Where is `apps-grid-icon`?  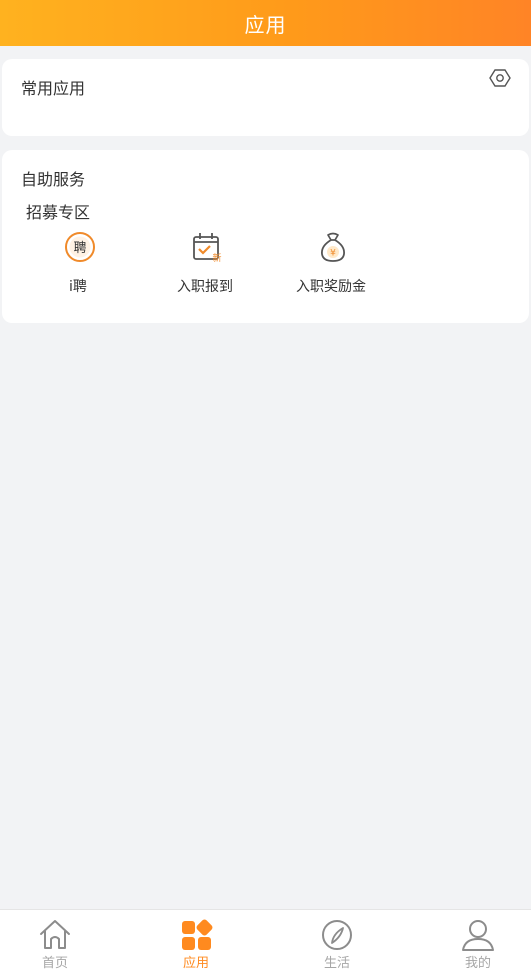
apps-grid-icon is located at coordinates (197, 934).